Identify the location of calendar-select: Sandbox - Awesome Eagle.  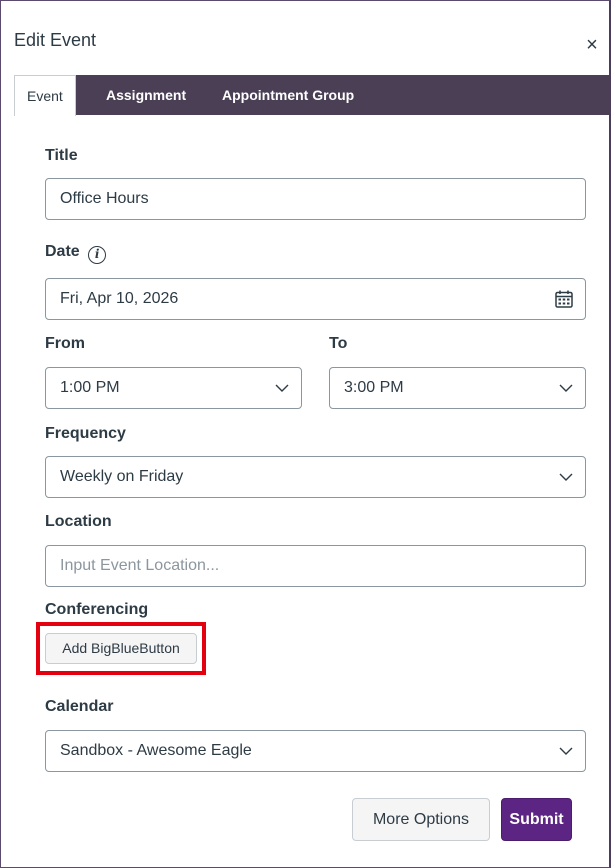
(315, 751).